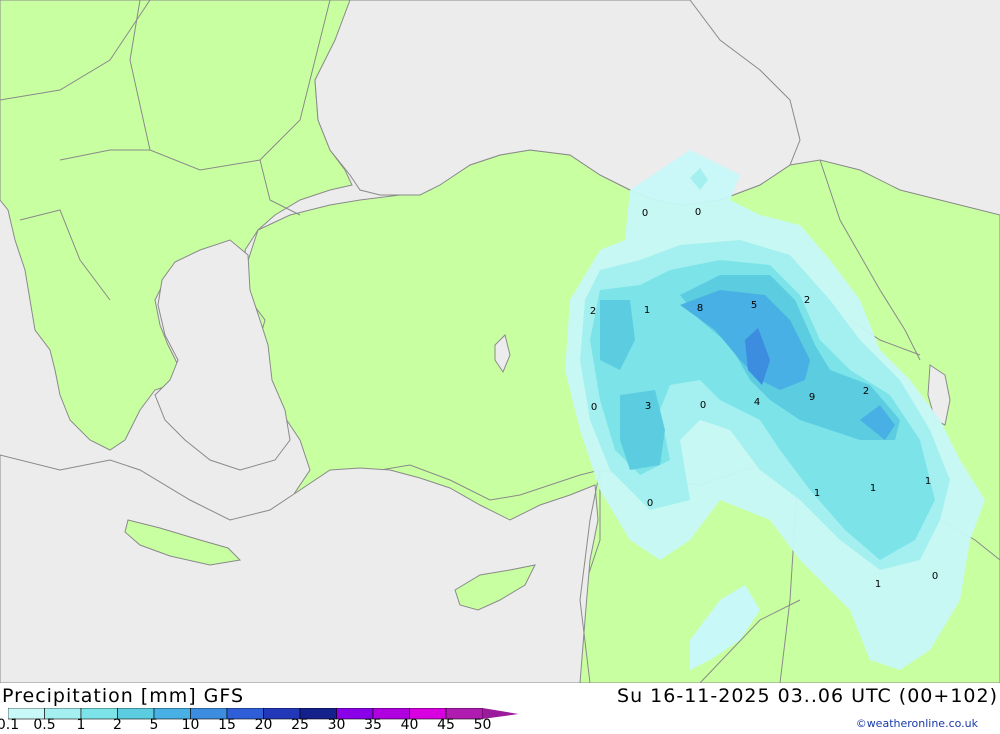 This screenshot has width=1000, height=734. What do you see at coordinates (44, 725) in the screenshot?
I see `scale-tick-label: 0.5` at bounding box center [44, 725].